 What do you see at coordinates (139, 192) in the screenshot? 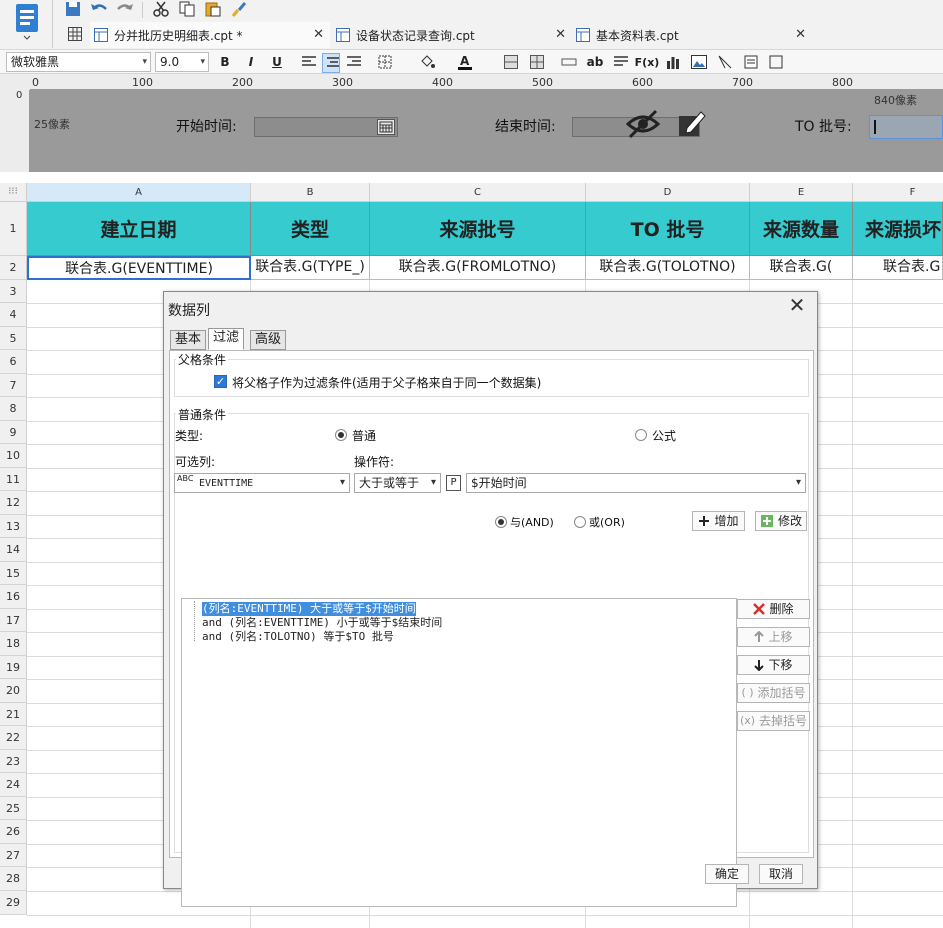
I see `column-header-a: A` at bounding box center [139, 192].